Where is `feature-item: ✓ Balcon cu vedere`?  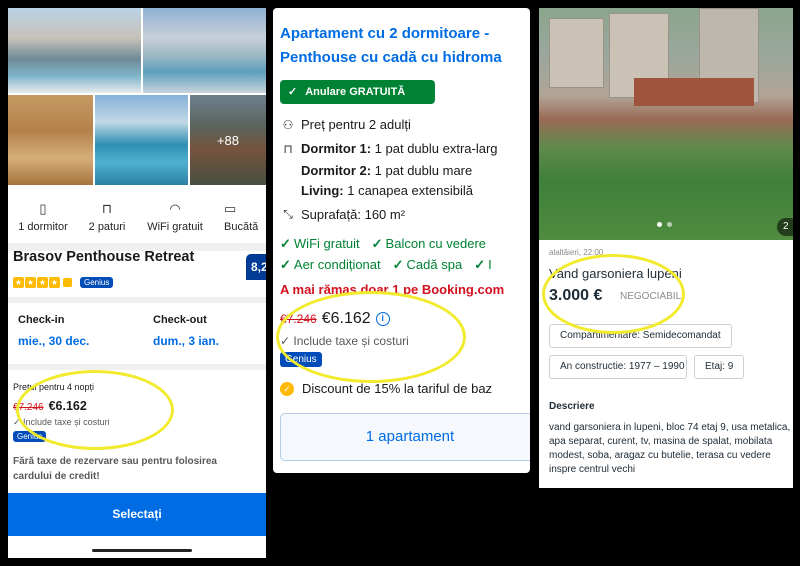
feature-item: ✓ Balcon cu vedere is located at coordinates (429, 244).